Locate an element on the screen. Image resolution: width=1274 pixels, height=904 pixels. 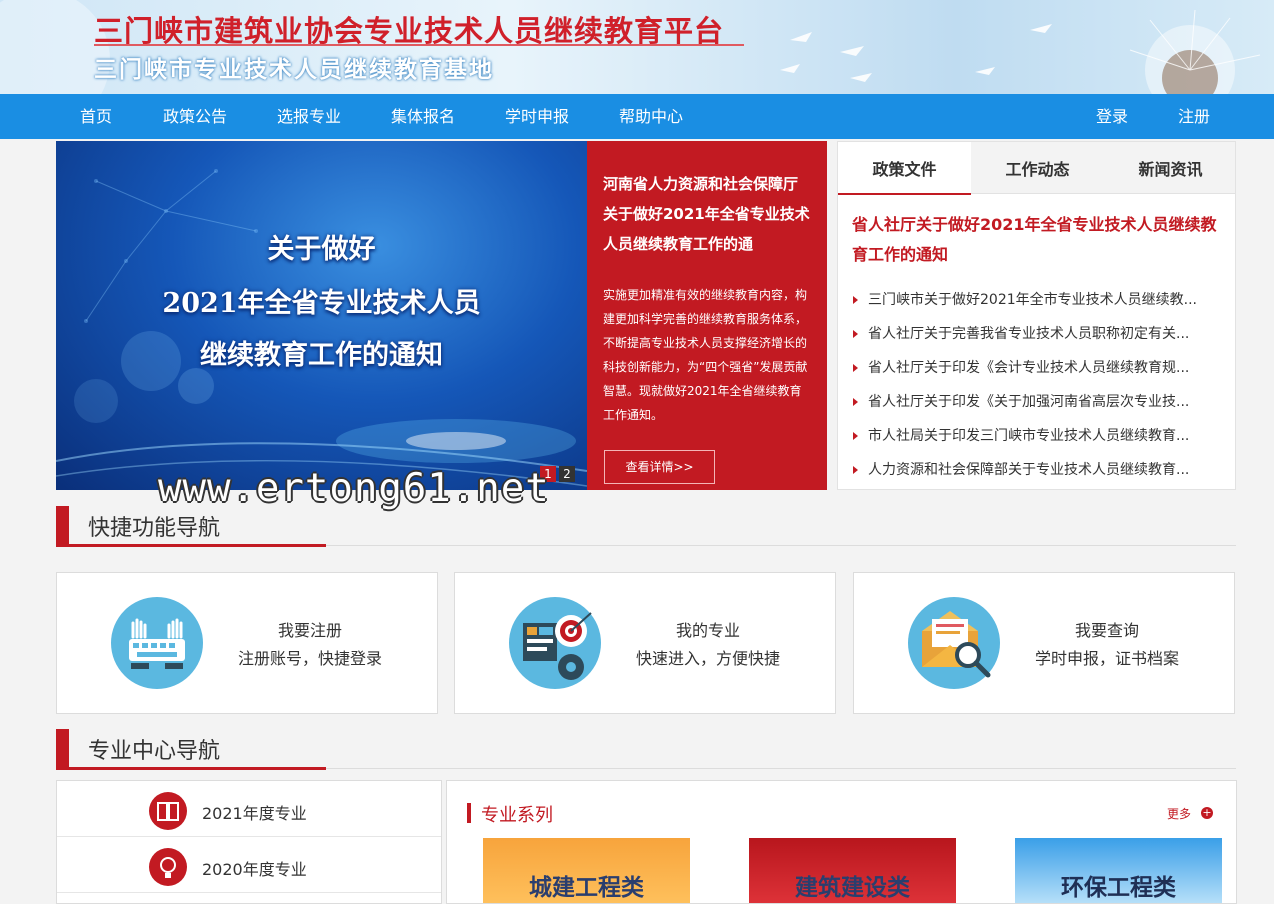
tile-urban-engineering: 城建工程类 is located at coordinates (586, 870).